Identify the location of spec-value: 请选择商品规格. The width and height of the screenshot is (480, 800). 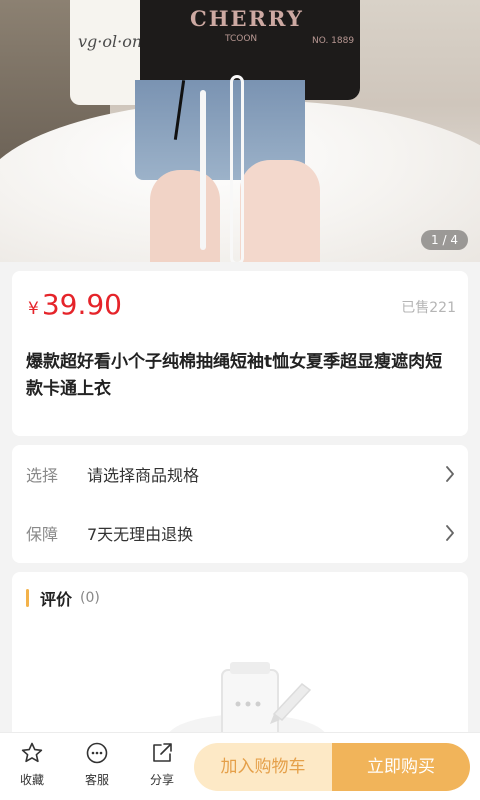
(143, 475).